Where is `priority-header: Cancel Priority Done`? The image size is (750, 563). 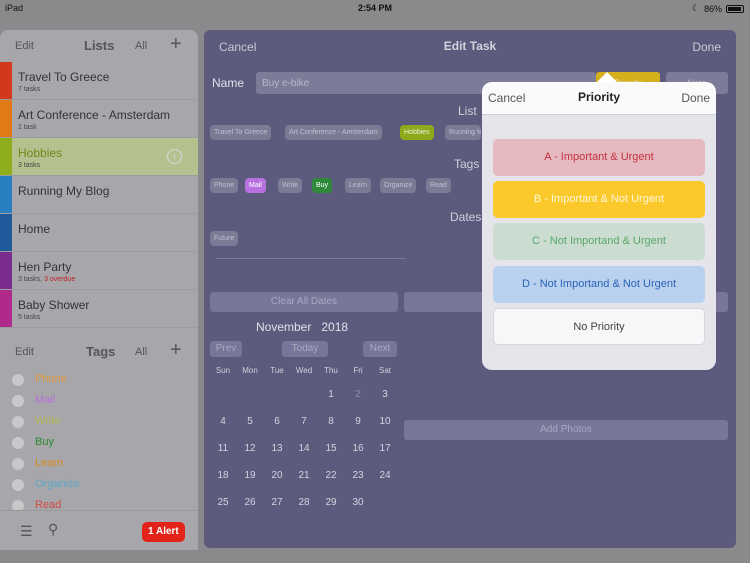 priority-header: Cancel Priority Done is located at coordinates (599, 98).